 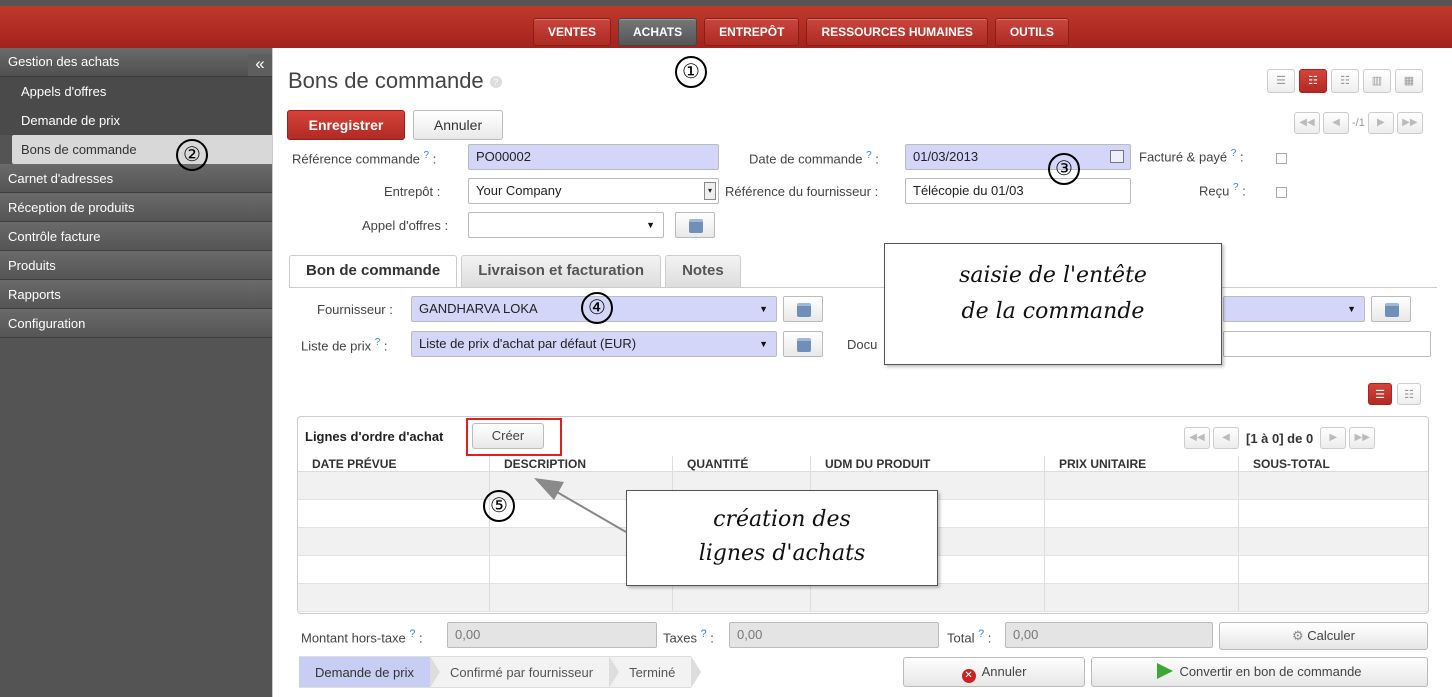 I want to click on menu-ventes: VENTES, so click(x=572, y=32).